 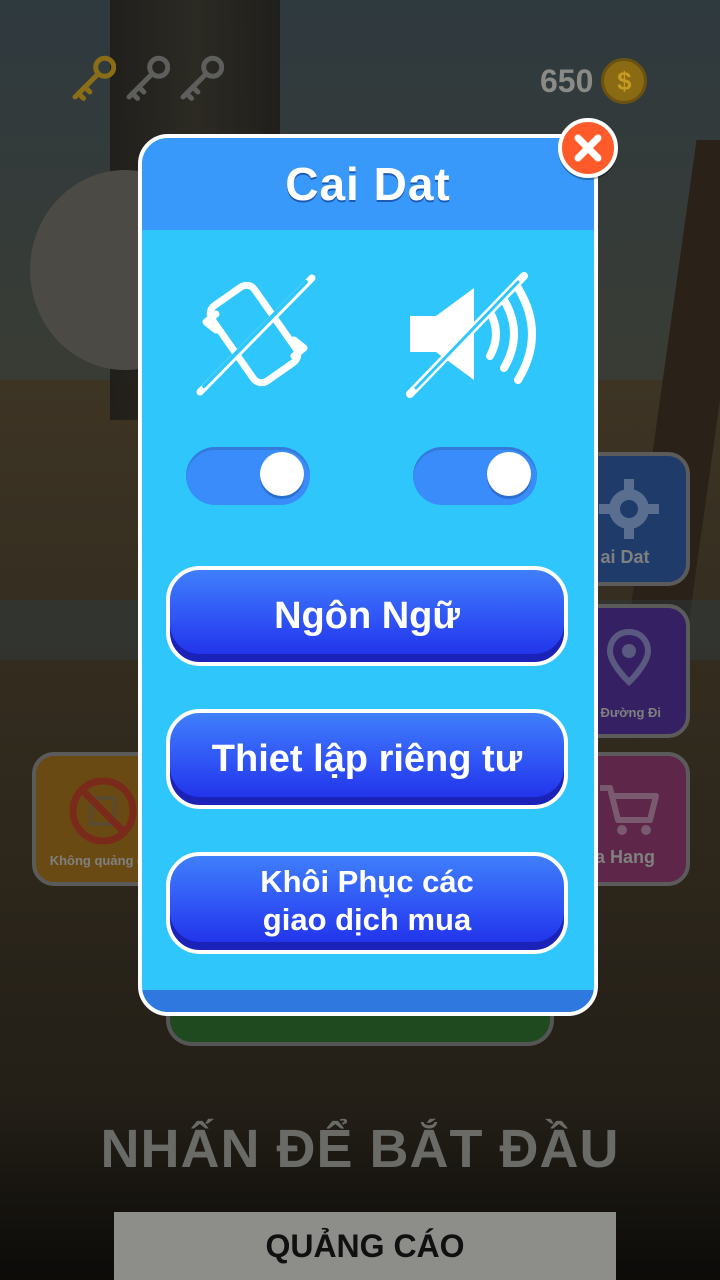 I want to click on coin-icon: $, so click(x=624, y=81).